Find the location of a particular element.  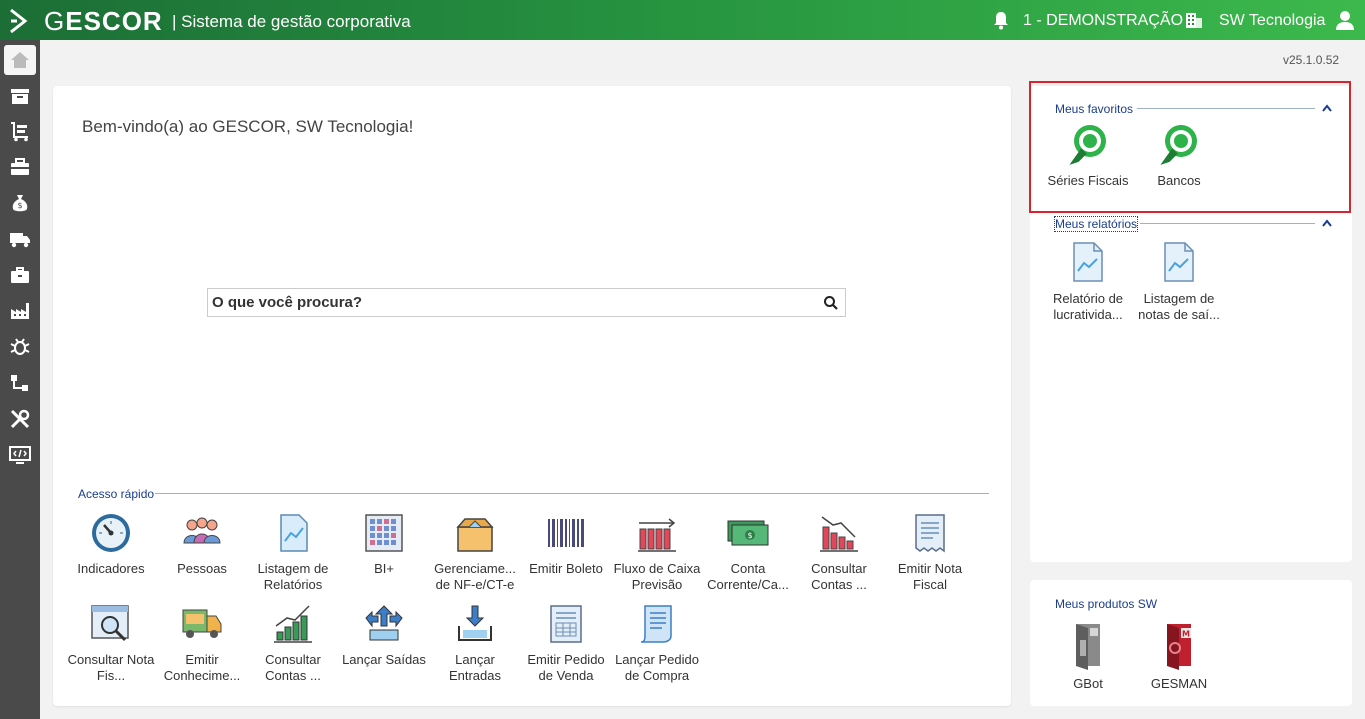

sidebar-item-tools is located at coordinates (20, 419).